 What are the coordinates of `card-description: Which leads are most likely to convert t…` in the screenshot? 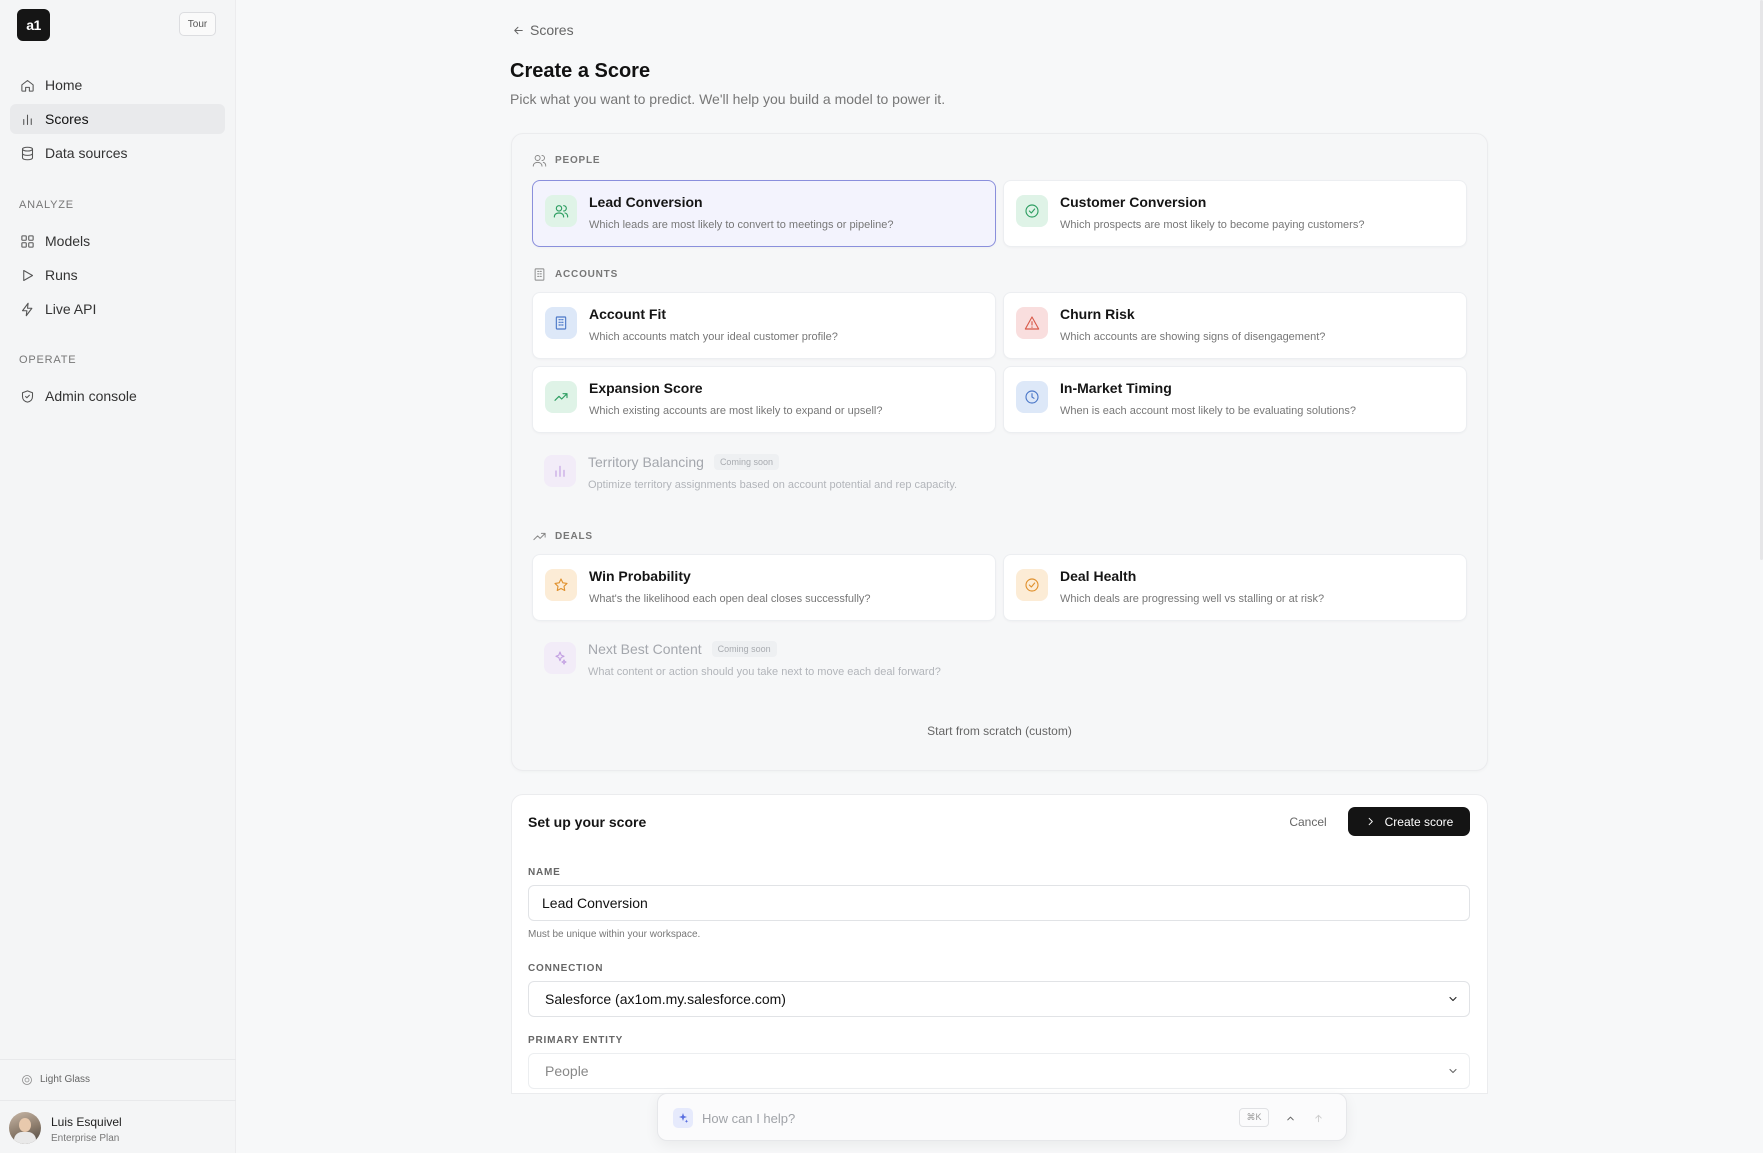 It's located at (741, 225).